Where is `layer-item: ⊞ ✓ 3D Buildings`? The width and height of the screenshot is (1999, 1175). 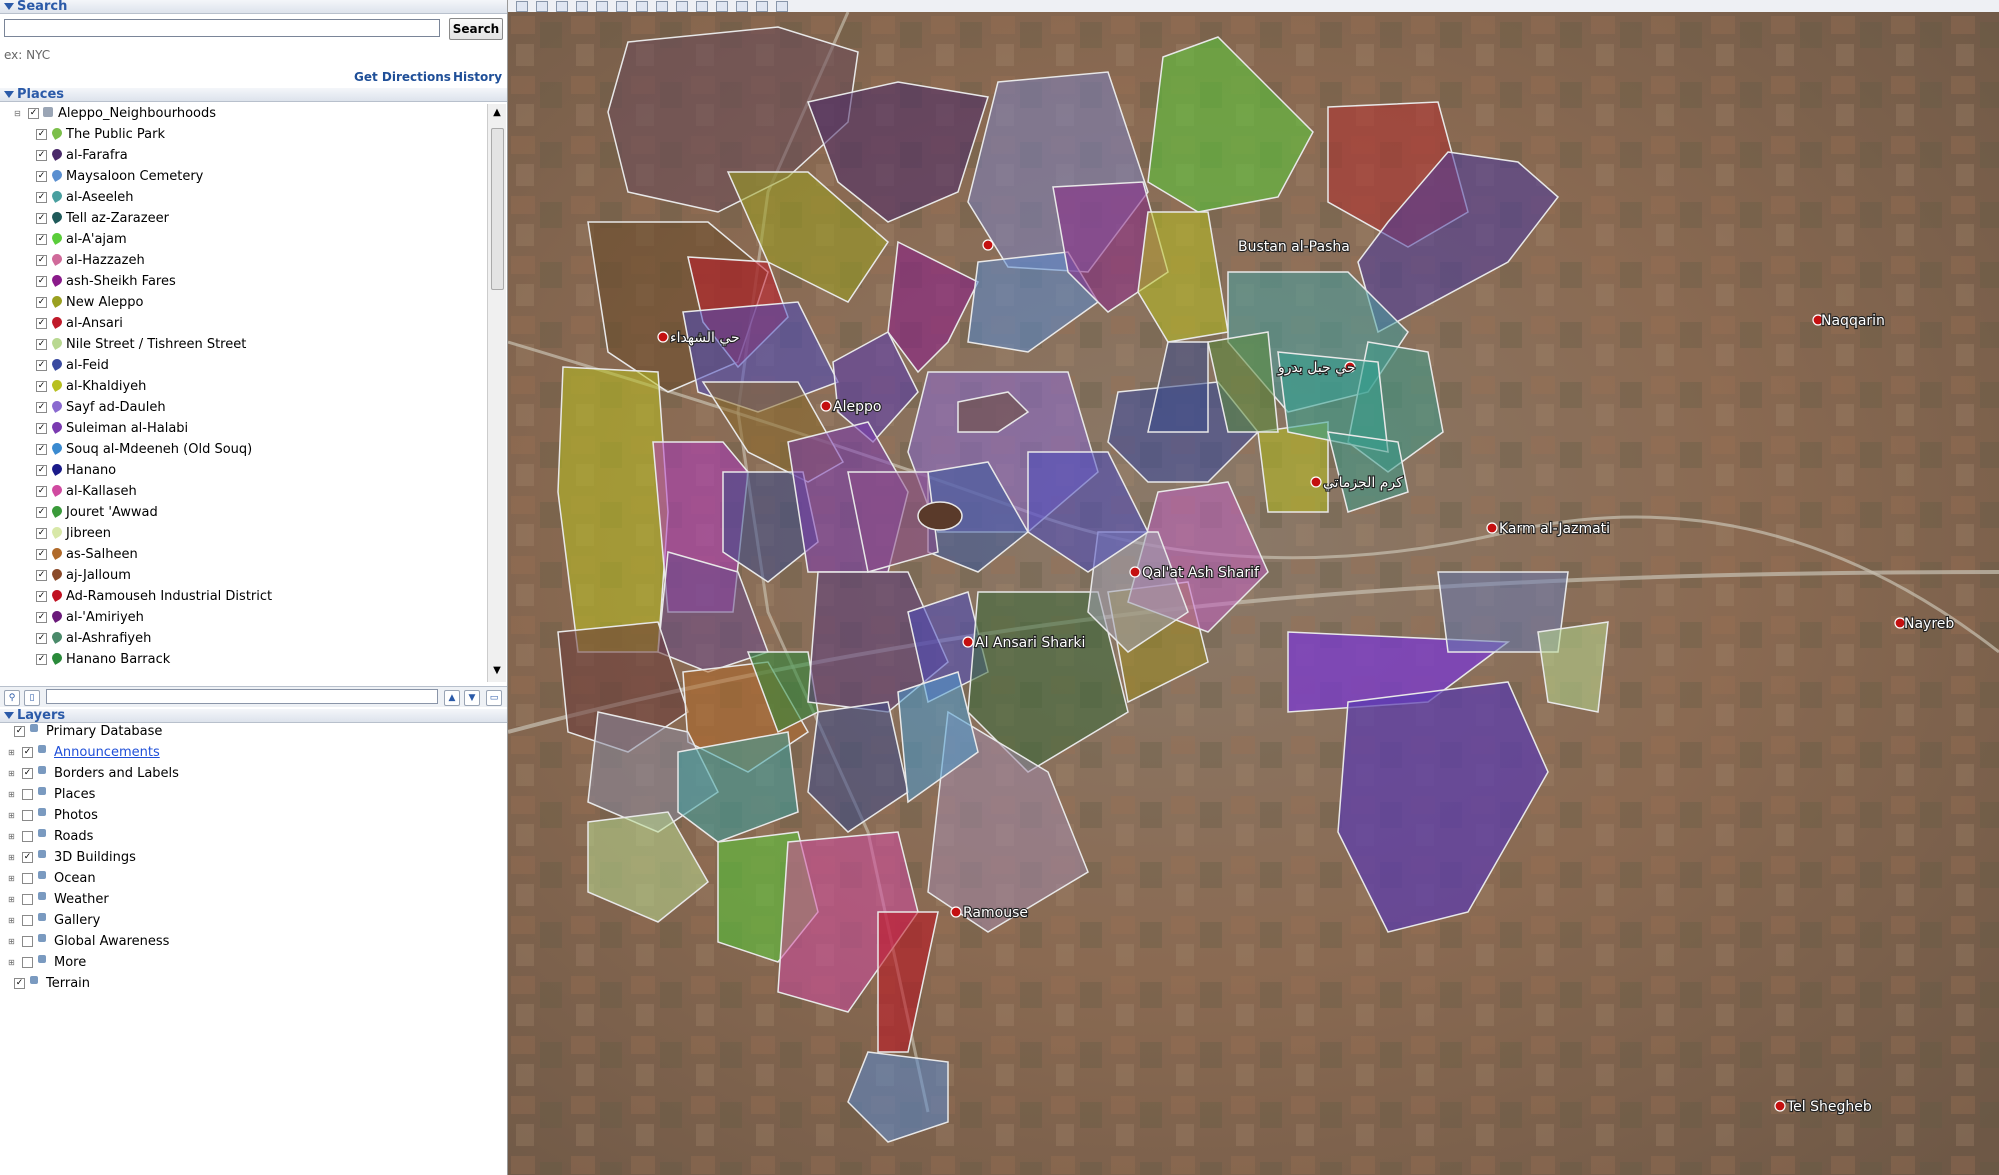
layer-item: ⊞ ✓ 3D Buildings is located at coordinates (253, 858).